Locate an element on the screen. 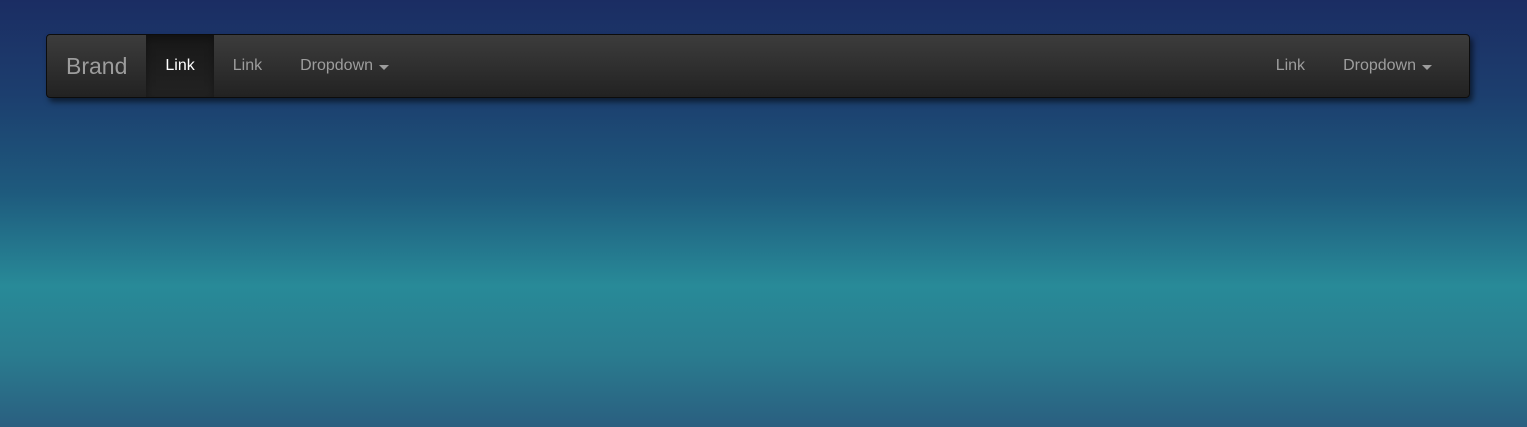 Image resolution: width=1527 pixels, height=427 pixels. nav-link: Link is located at coordinates (247, 66).